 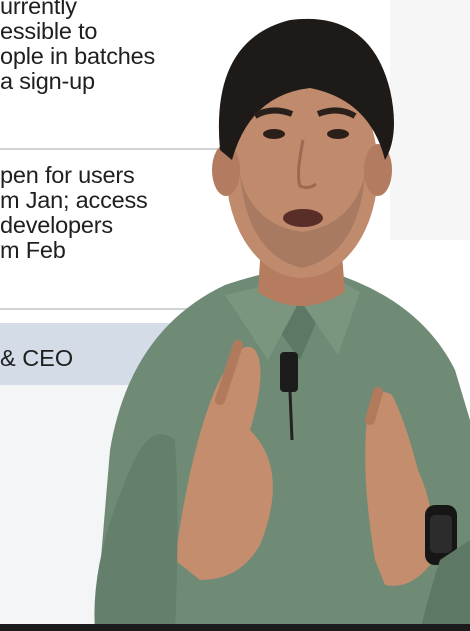 What do you see at coordinates (289, 372) in the screenshot?
I see `lapel-mic-icon` at bounding box center [289, 372].